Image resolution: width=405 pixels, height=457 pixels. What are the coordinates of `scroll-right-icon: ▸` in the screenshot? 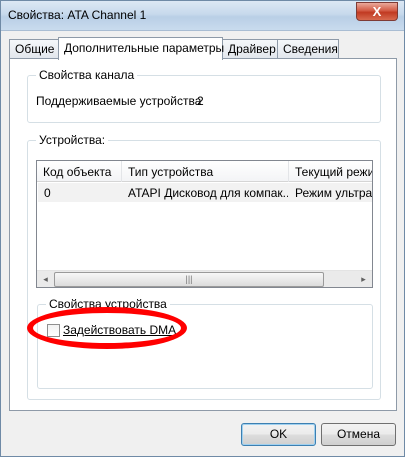 It's located at (363, 279).